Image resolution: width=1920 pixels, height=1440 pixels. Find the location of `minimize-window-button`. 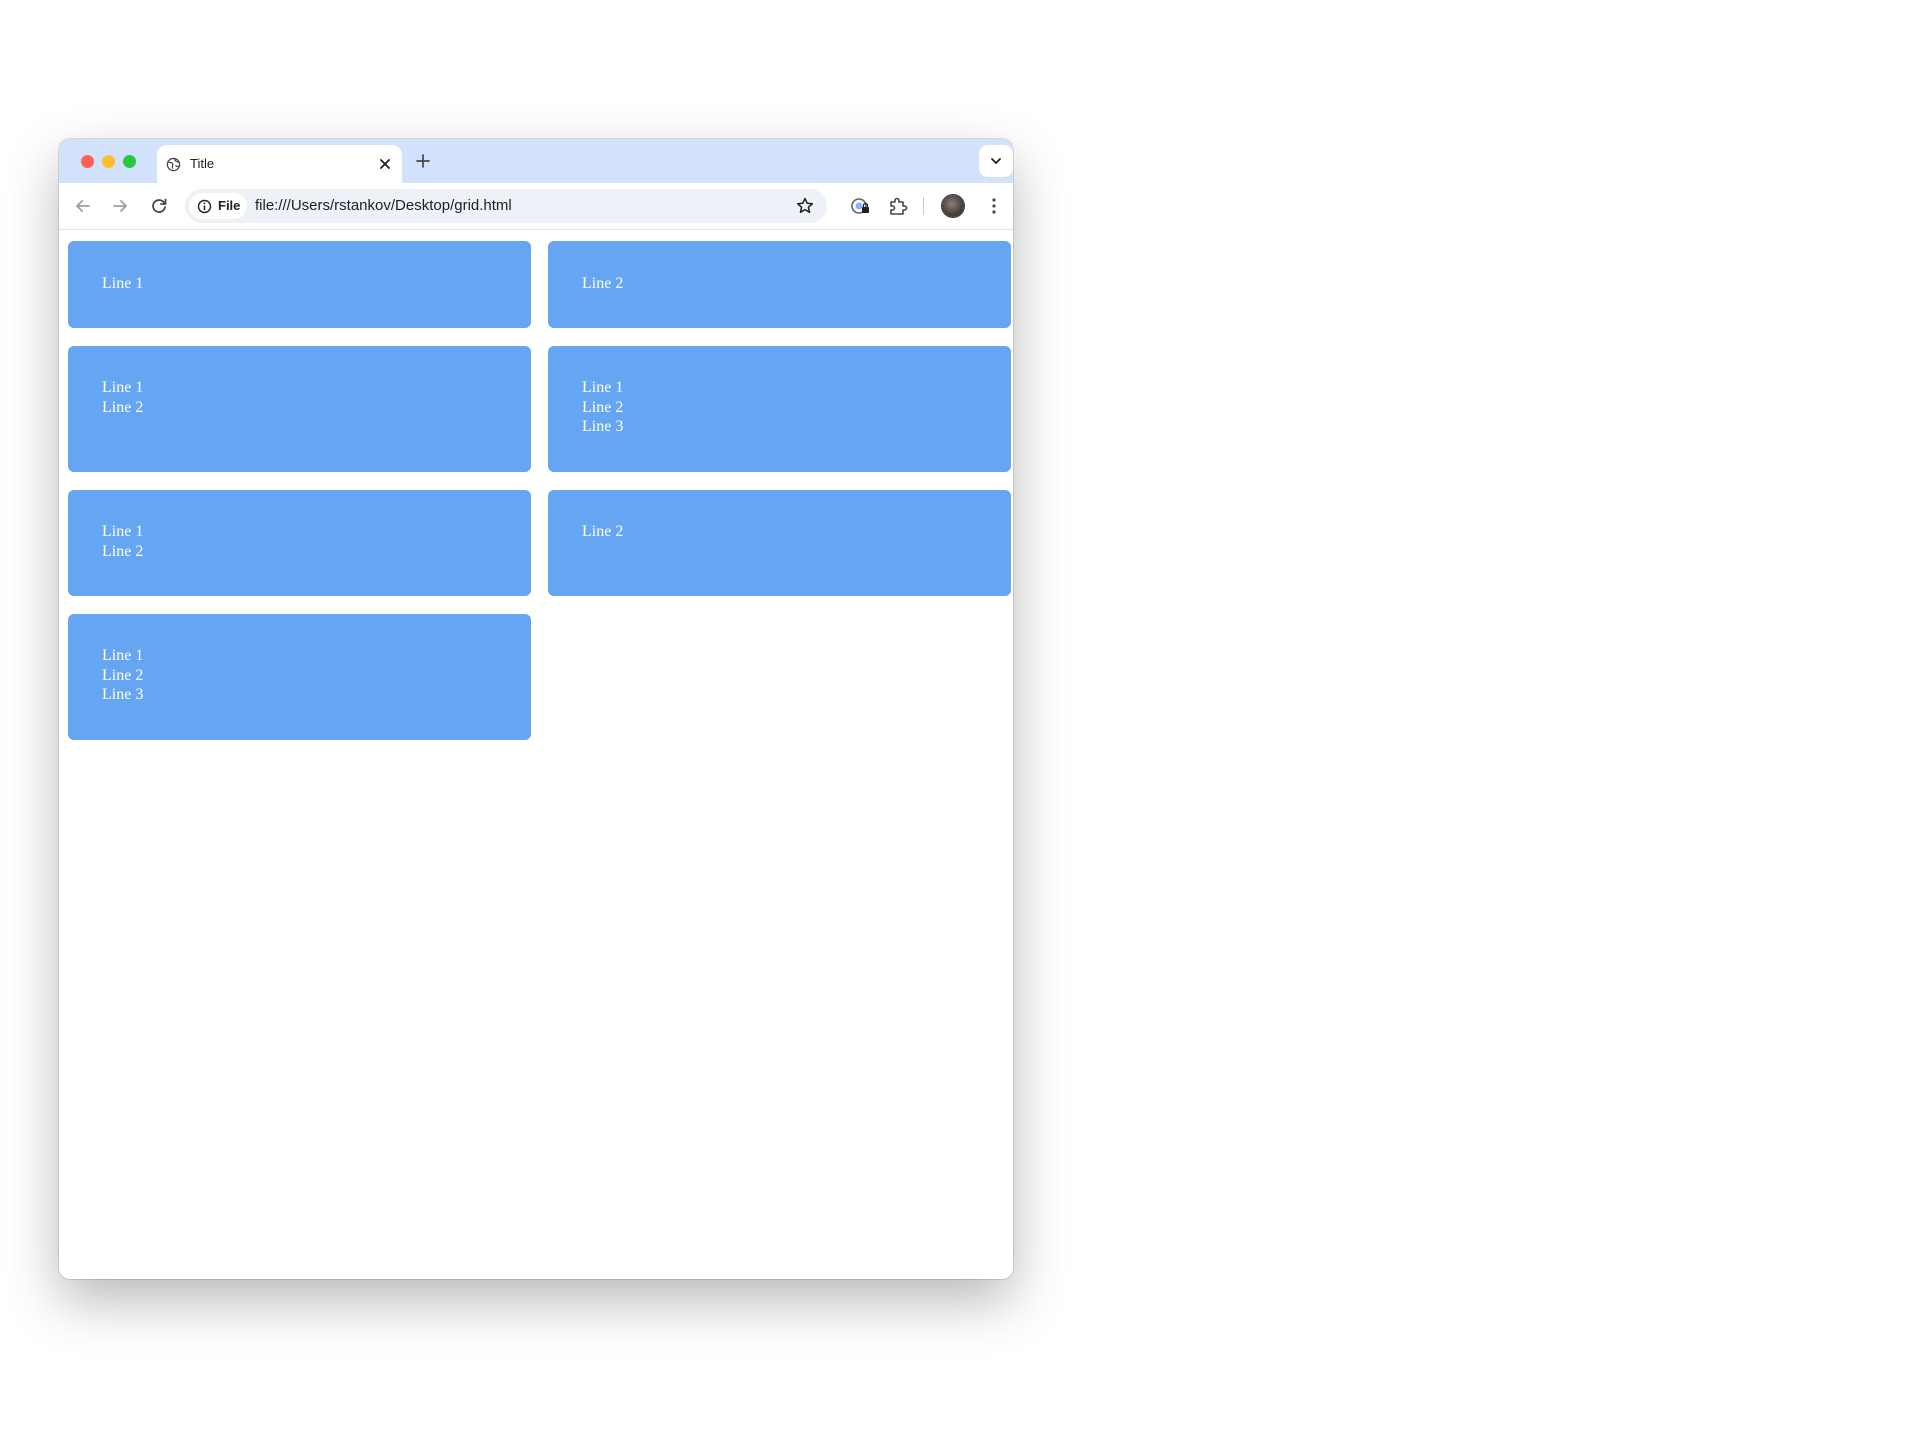

minimize-window-button is located at coordinates (108, 161).